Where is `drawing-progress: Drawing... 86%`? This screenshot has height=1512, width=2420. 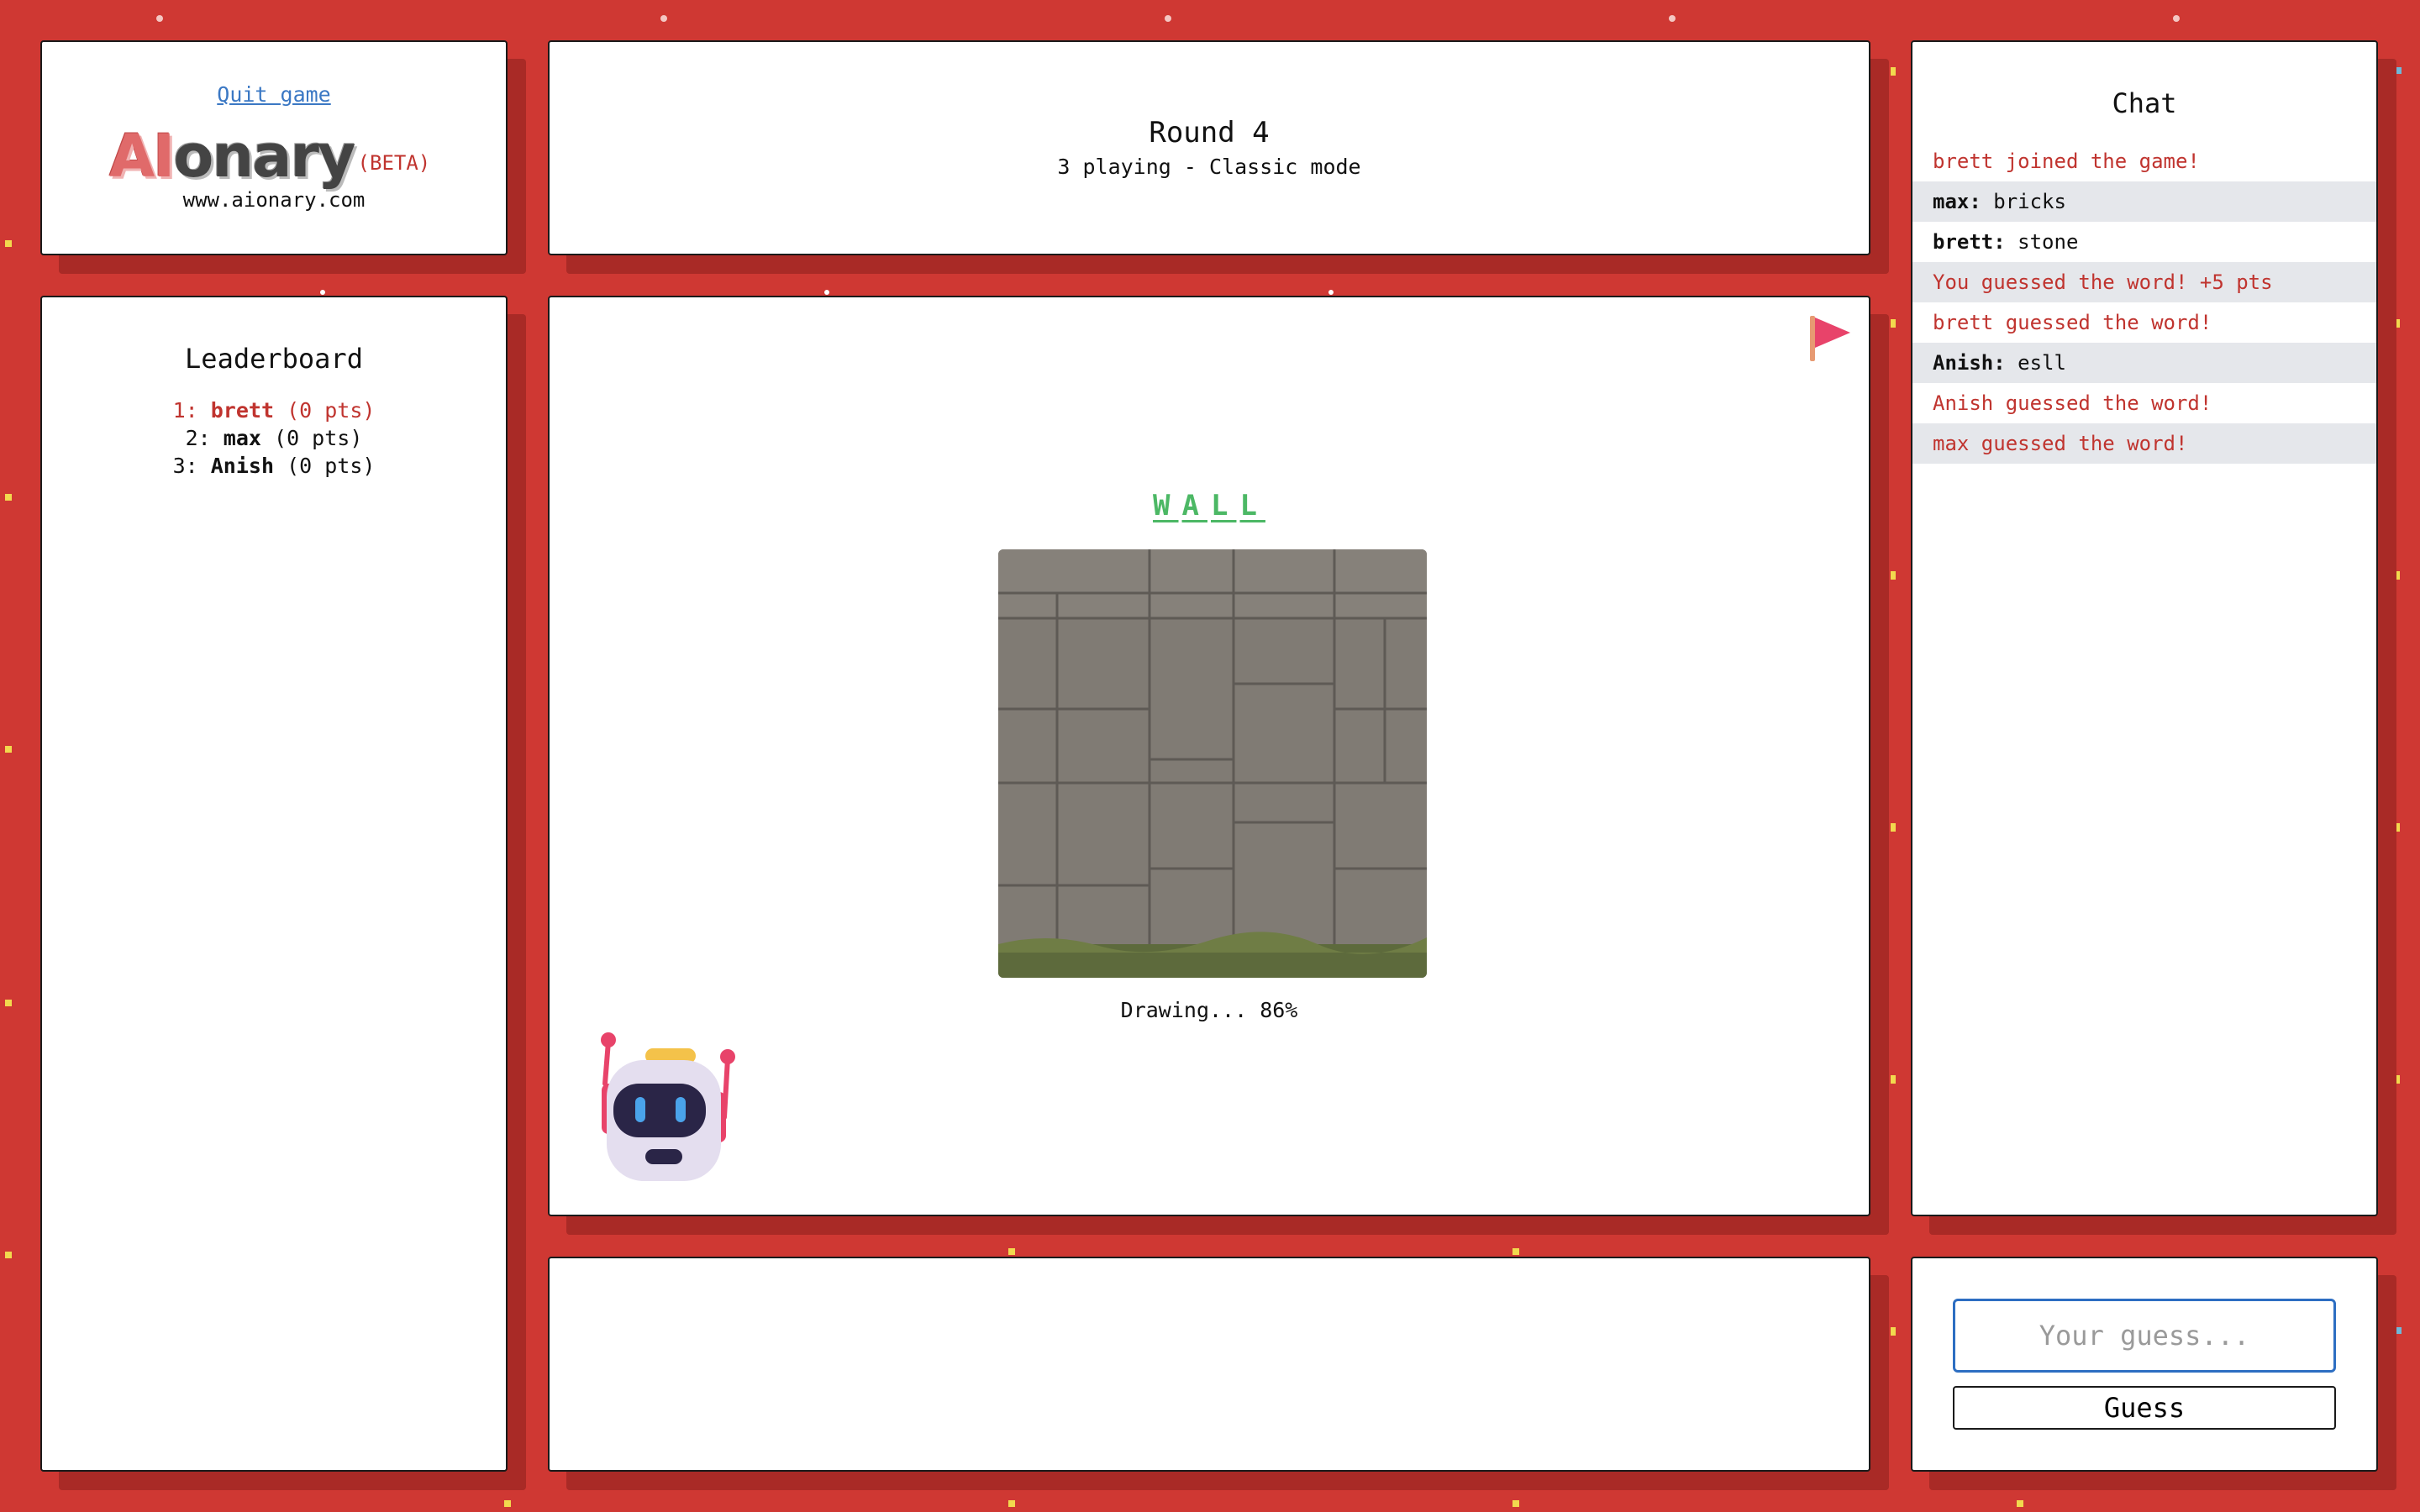
drawing-progress: Drawing... 86% is located at coordinates (1209, 1010).